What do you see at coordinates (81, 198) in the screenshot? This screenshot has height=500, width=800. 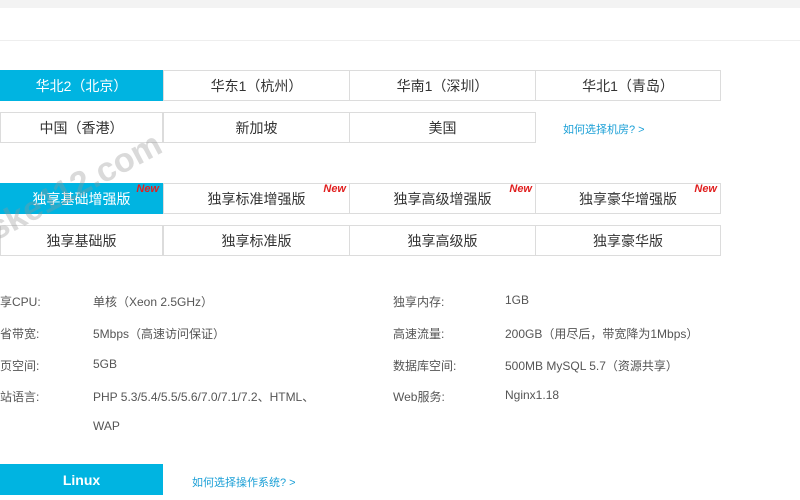 I see `plan-option-basic-enhanced: 独享基础增强版 New` at bounding box center [81, 198].